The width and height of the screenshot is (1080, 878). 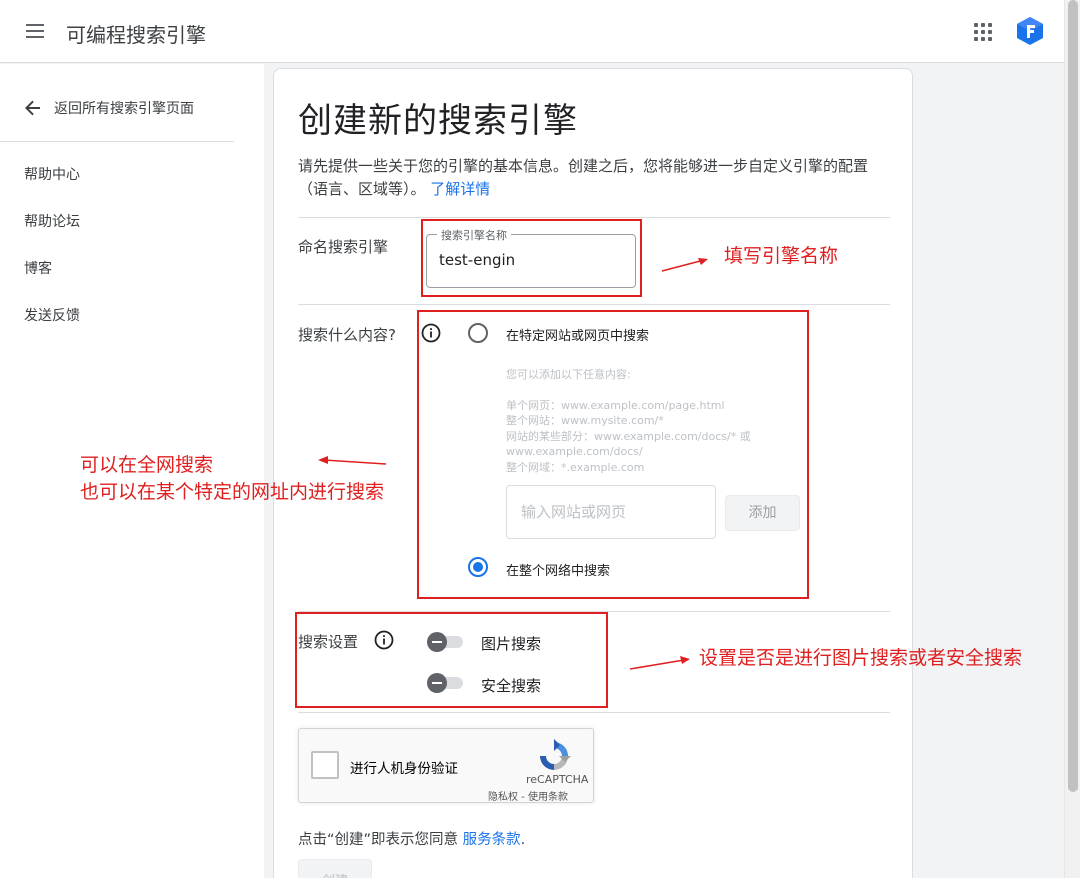 I want to click on add-site-button: 添加, so click(x=762, y=513).